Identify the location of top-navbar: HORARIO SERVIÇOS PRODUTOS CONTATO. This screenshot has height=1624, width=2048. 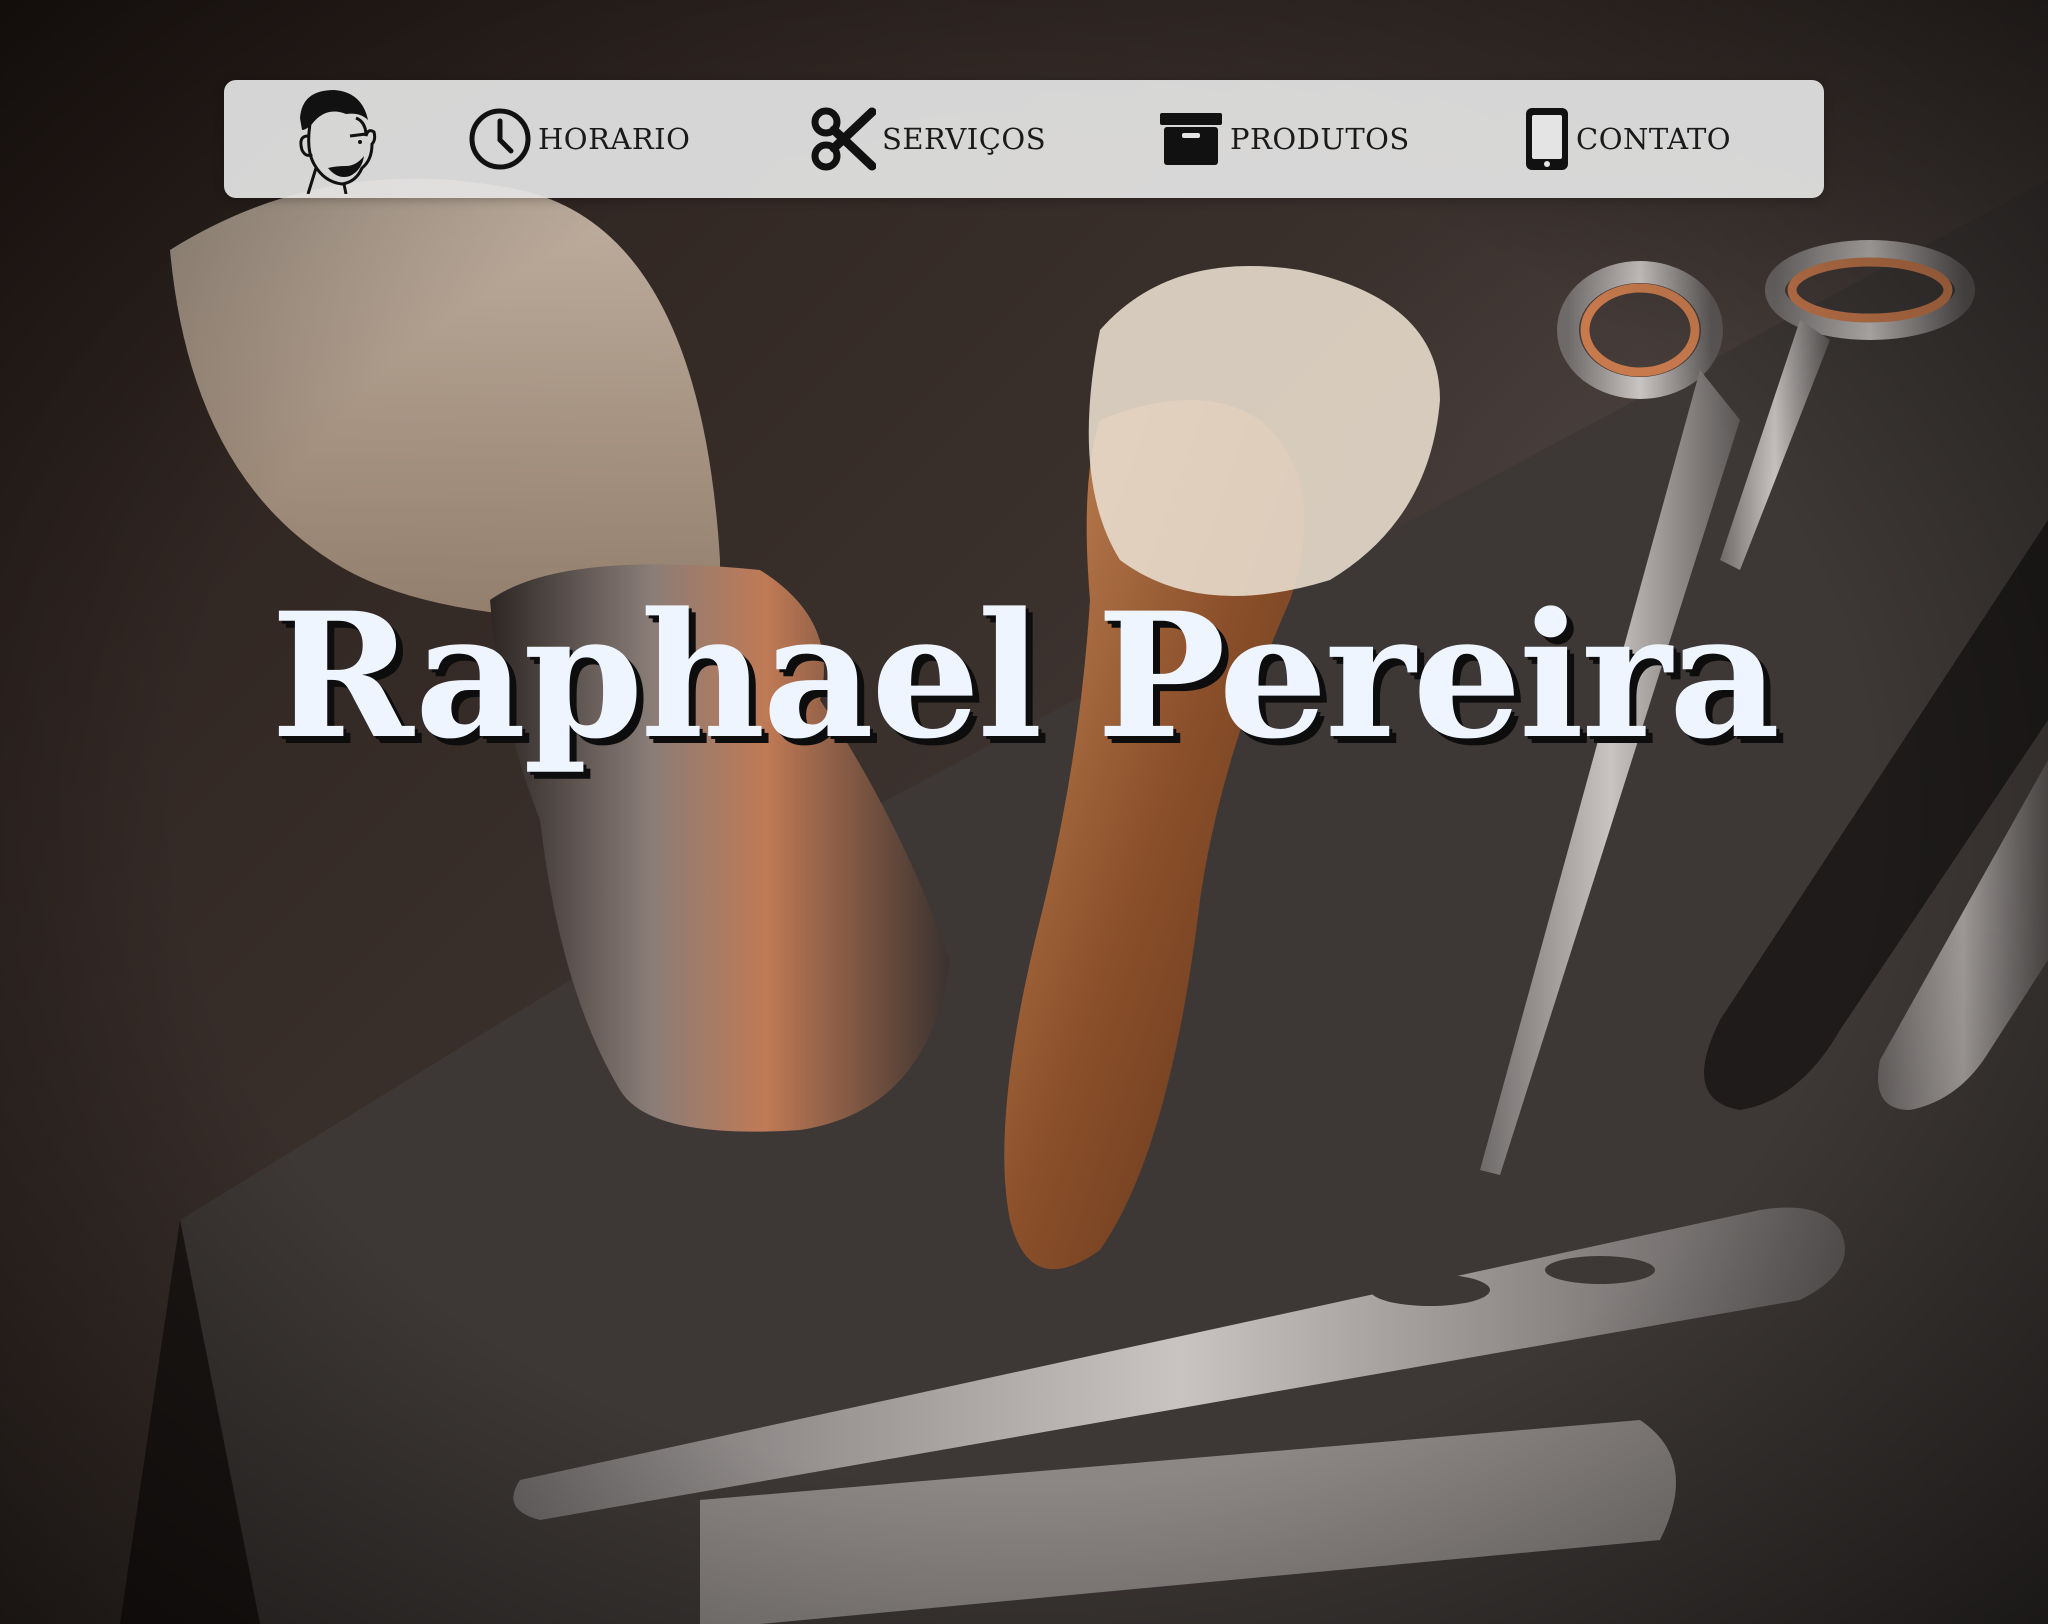
(1024, 139).